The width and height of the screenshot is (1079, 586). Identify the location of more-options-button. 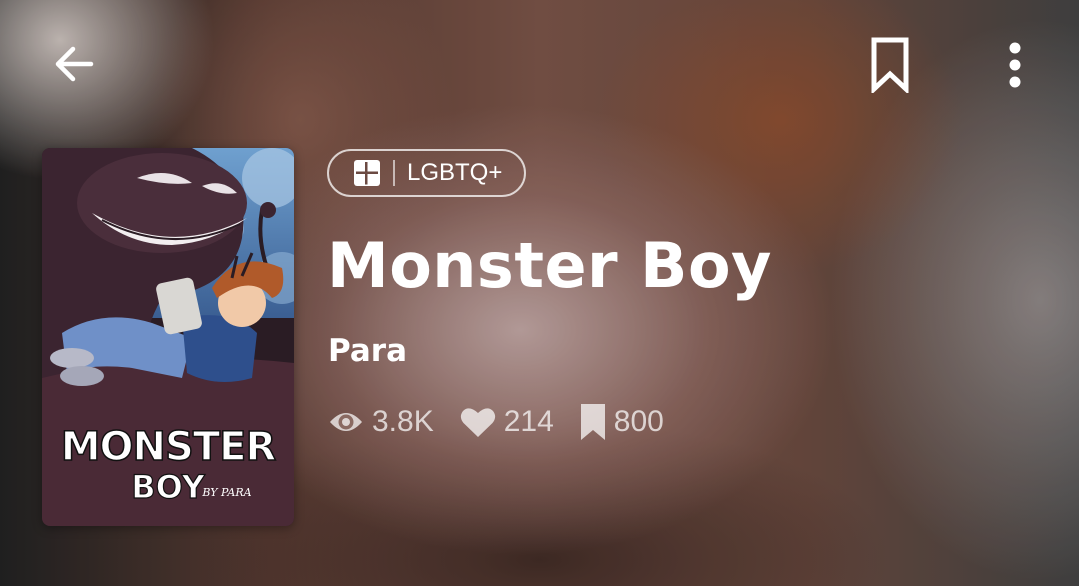
(1015, 65).